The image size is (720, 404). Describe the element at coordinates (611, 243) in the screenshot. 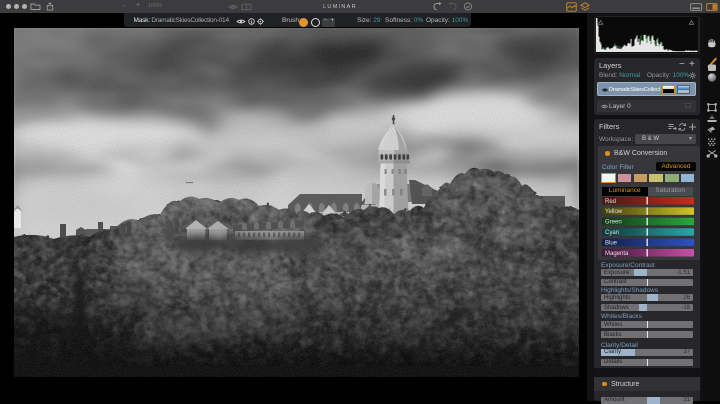

I see `svg-text: Blue` at that location.